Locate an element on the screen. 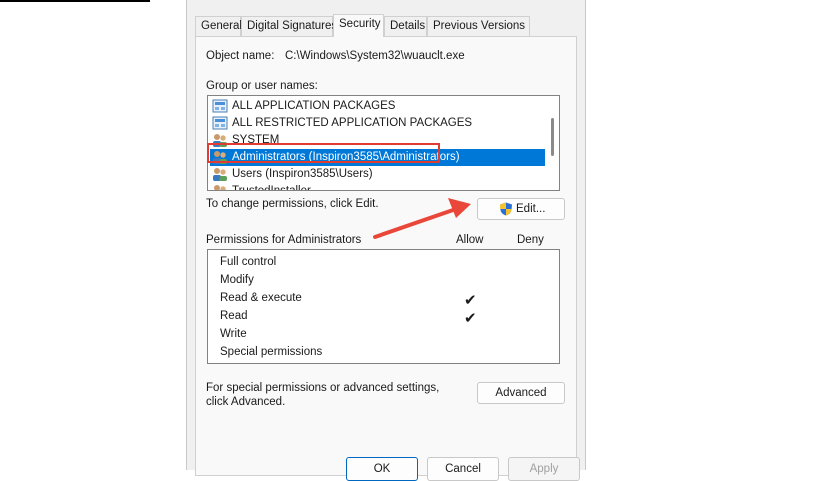 The image size is (835, 481). tab-security: Security is located at coordinates (358, 25).